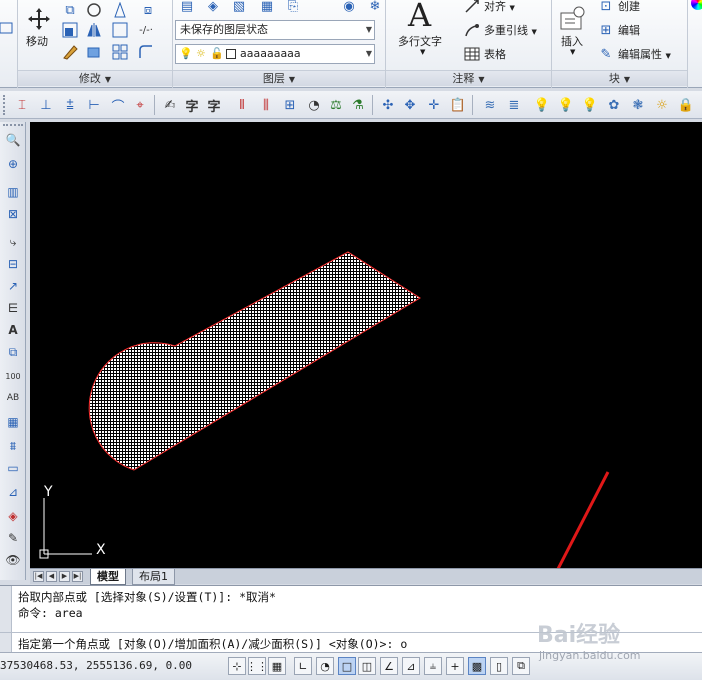  Describe the element at coordinates (13, 516) in the screenshot. I see `eraser-side-icon: ◈` at that location.